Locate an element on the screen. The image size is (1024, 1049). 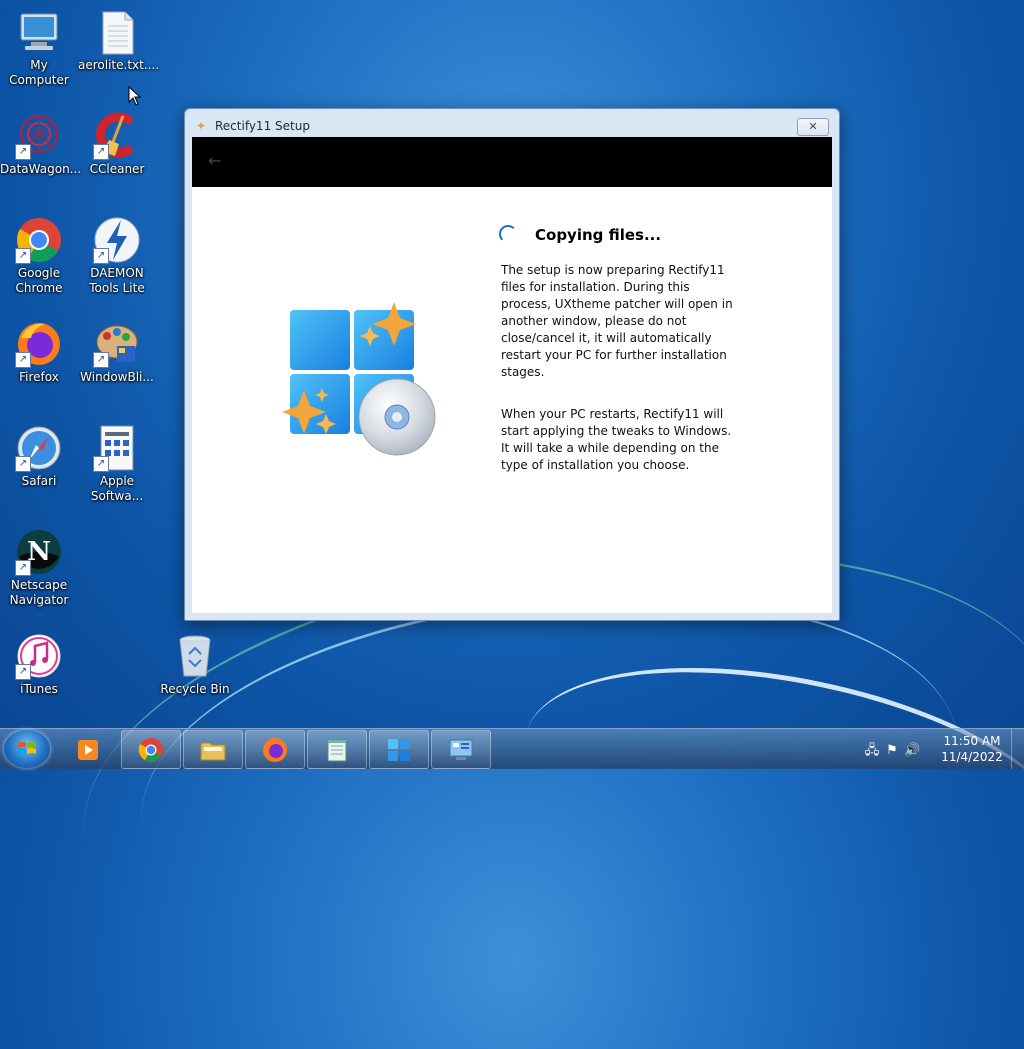
system-tray: 🖧 ⚑ 🔊 is located at coordinates (894, 749).